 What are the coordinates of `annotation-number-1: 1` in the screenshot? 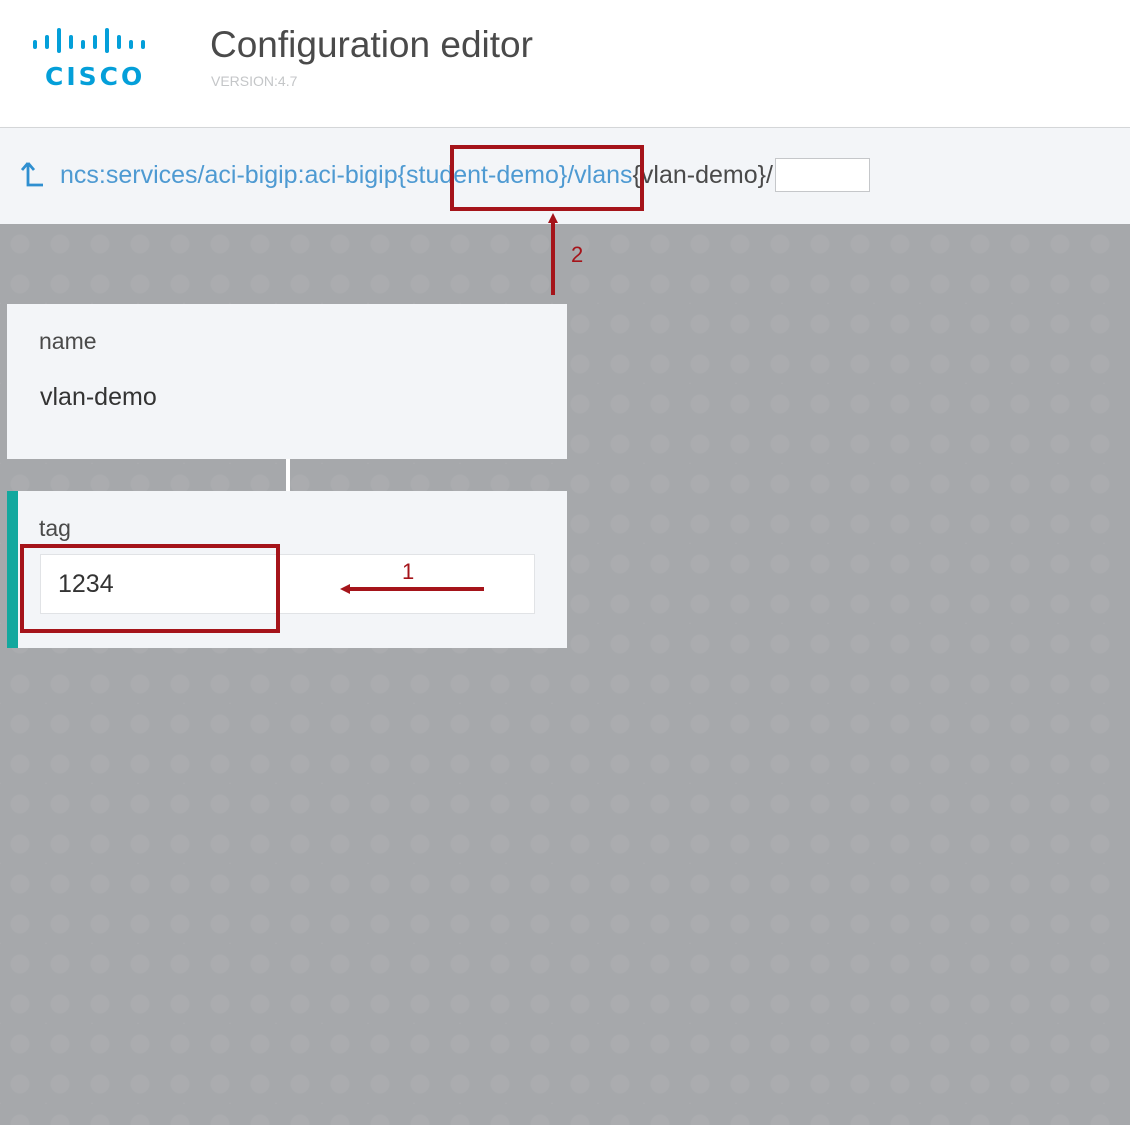 It's located at (408, 571).